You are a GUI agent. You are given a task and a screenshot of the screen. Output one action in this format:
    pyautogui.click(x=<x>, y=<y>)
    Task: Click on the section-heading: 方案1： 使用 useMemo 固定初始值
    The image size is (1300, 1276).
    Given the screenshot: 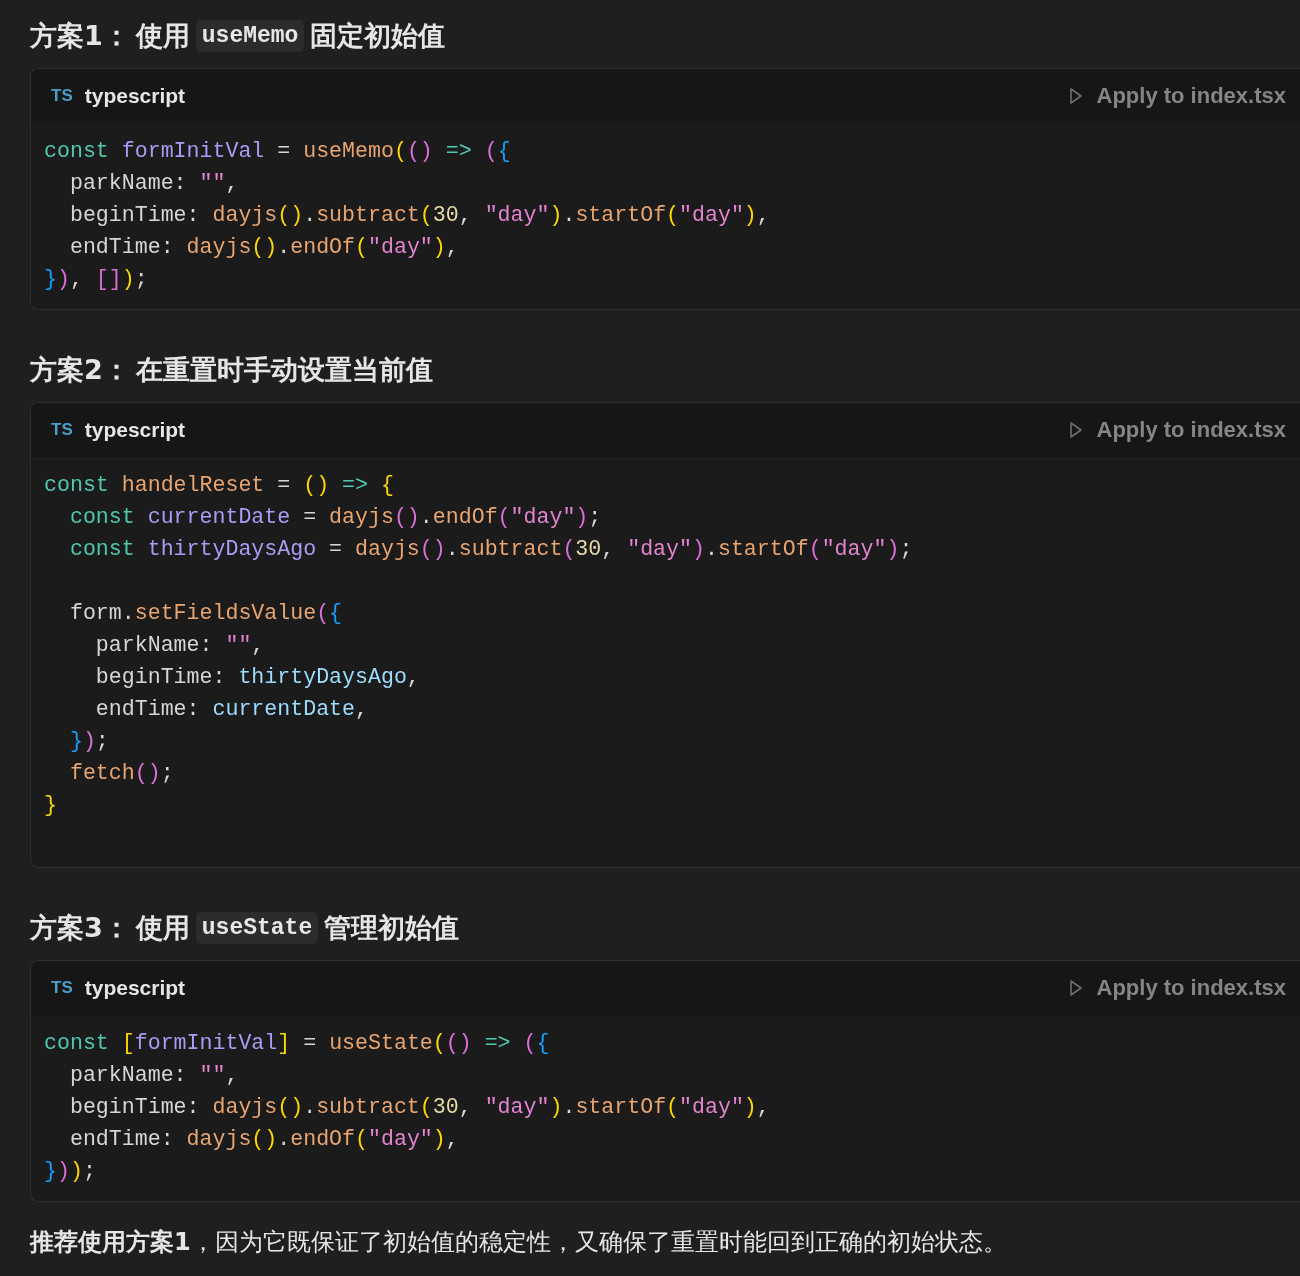 What is the action you would take?
    pyautogui.click(x=238, y=36)
    